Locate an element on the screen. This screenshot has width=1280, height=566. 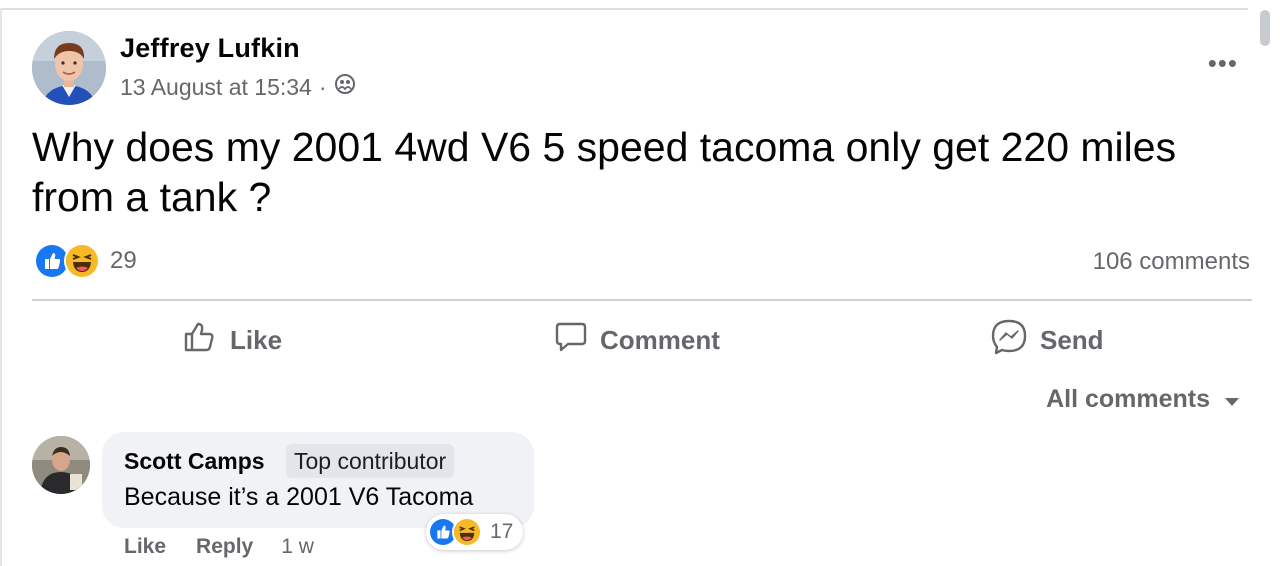
friends-audience-icon is located at coordinates (345, 87).